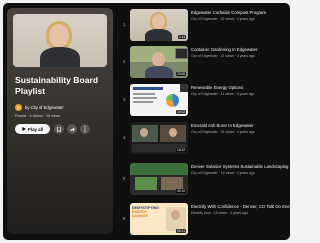 This screenshot has width=320, height=243. Describe the element at coordinates (181, 112) in the screenshot. I see `video-duration: 14:02` at that location.